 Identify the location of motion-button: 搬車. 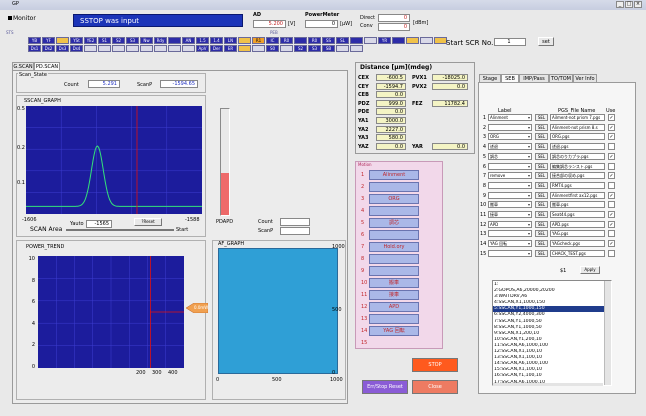
(394, 283).